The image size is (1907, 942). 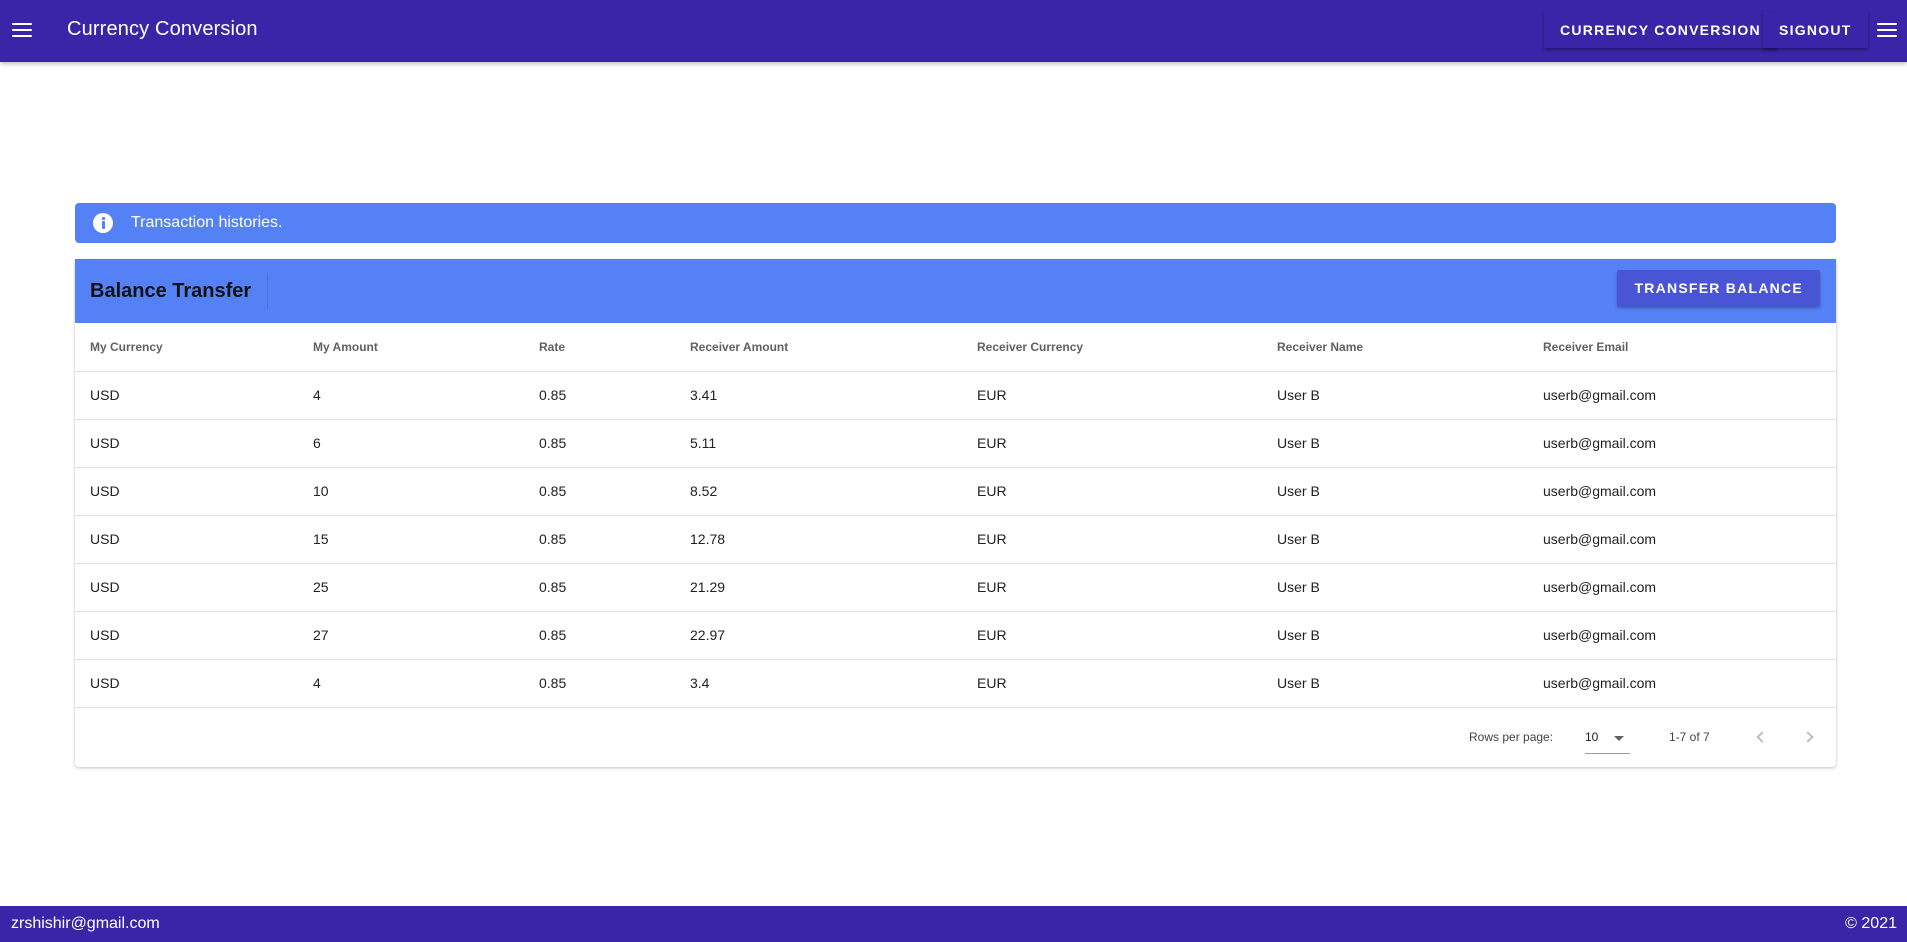 I want to click on previous-page-button, so click(x=1760, y=737).